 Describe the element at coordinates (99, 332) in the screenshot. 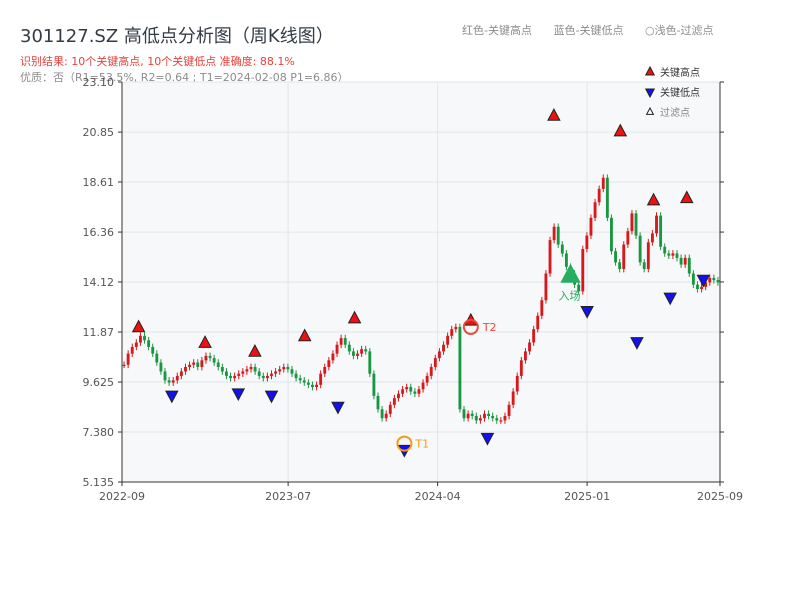

I see `y-tick-label: 11.87` at that location.